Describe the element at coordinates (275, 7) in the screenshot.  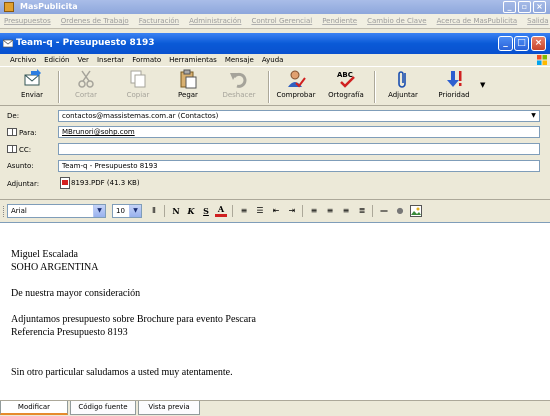
I see `outer-window-titlebar: MasPublicita _ ▫ ×` at that location.